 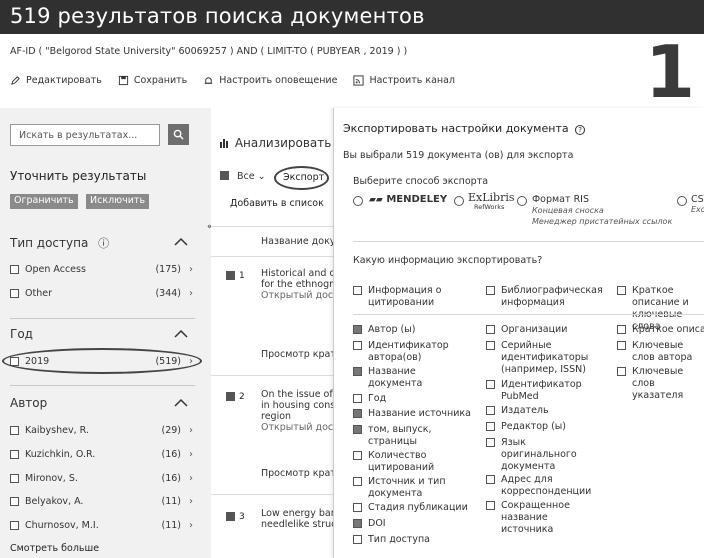 I want to click on field-source-doc-type: Источник и тип документа, so click(x=403, y=488).